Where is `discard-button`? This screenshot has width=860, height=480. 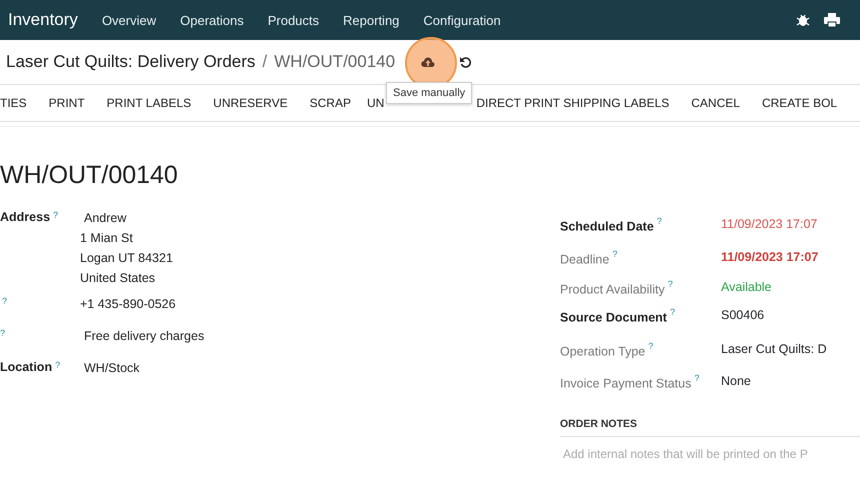 discard-button is located at coordinates (465, 62).